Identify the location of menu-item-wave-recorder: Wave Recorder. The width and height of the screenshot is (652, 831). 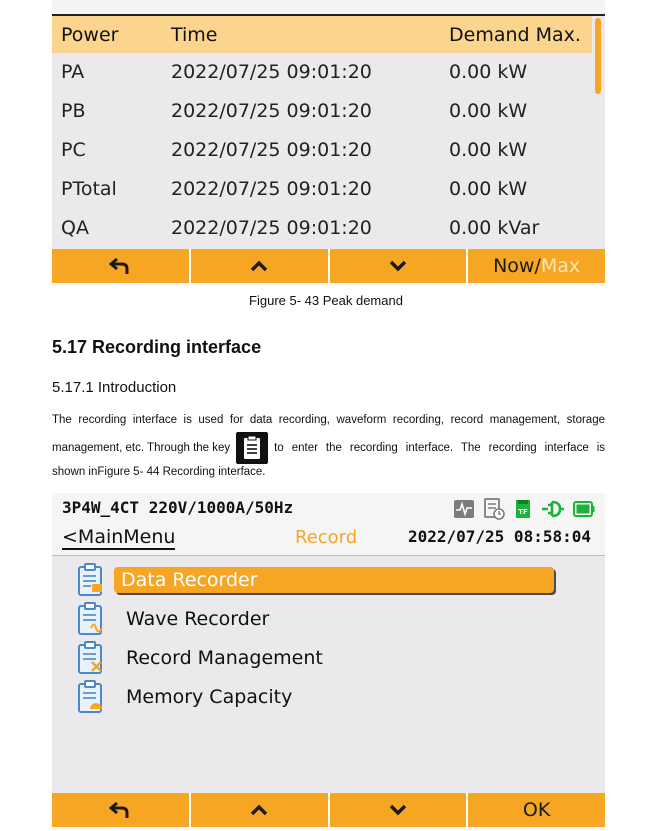
(319, 619).